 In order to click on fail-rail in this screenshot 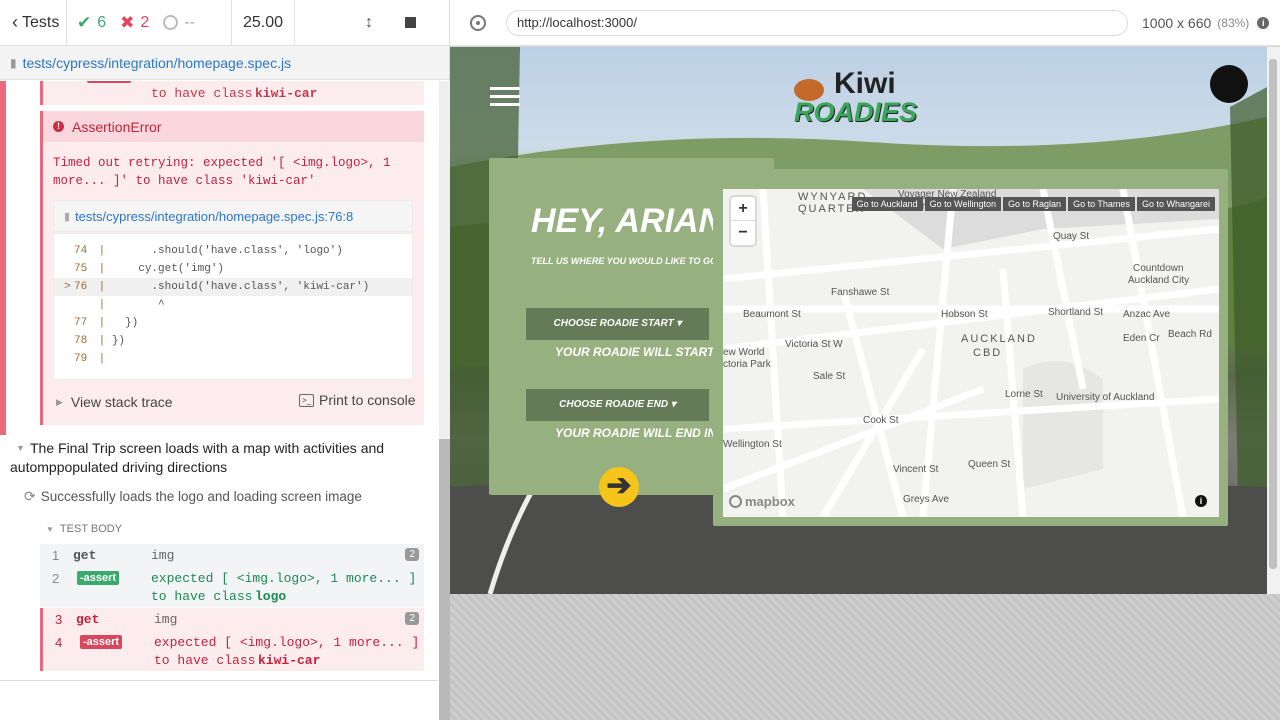, I will do `click(3, 258)`.